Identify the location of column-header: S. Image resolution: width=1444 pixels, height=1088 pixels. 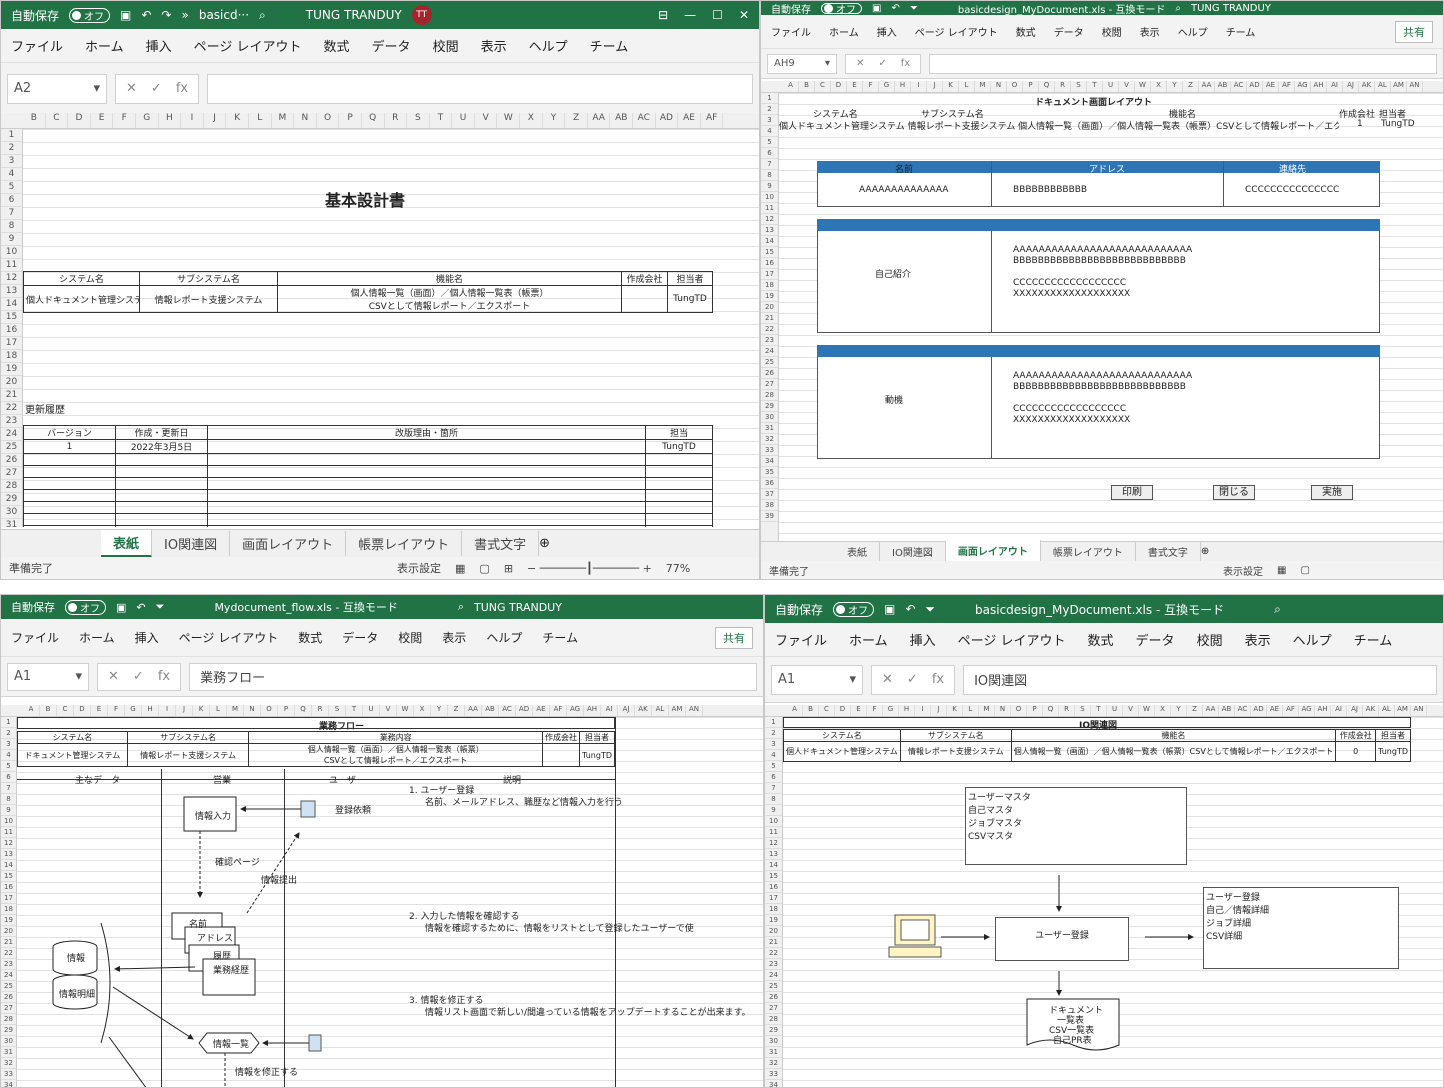
(1079, 86).